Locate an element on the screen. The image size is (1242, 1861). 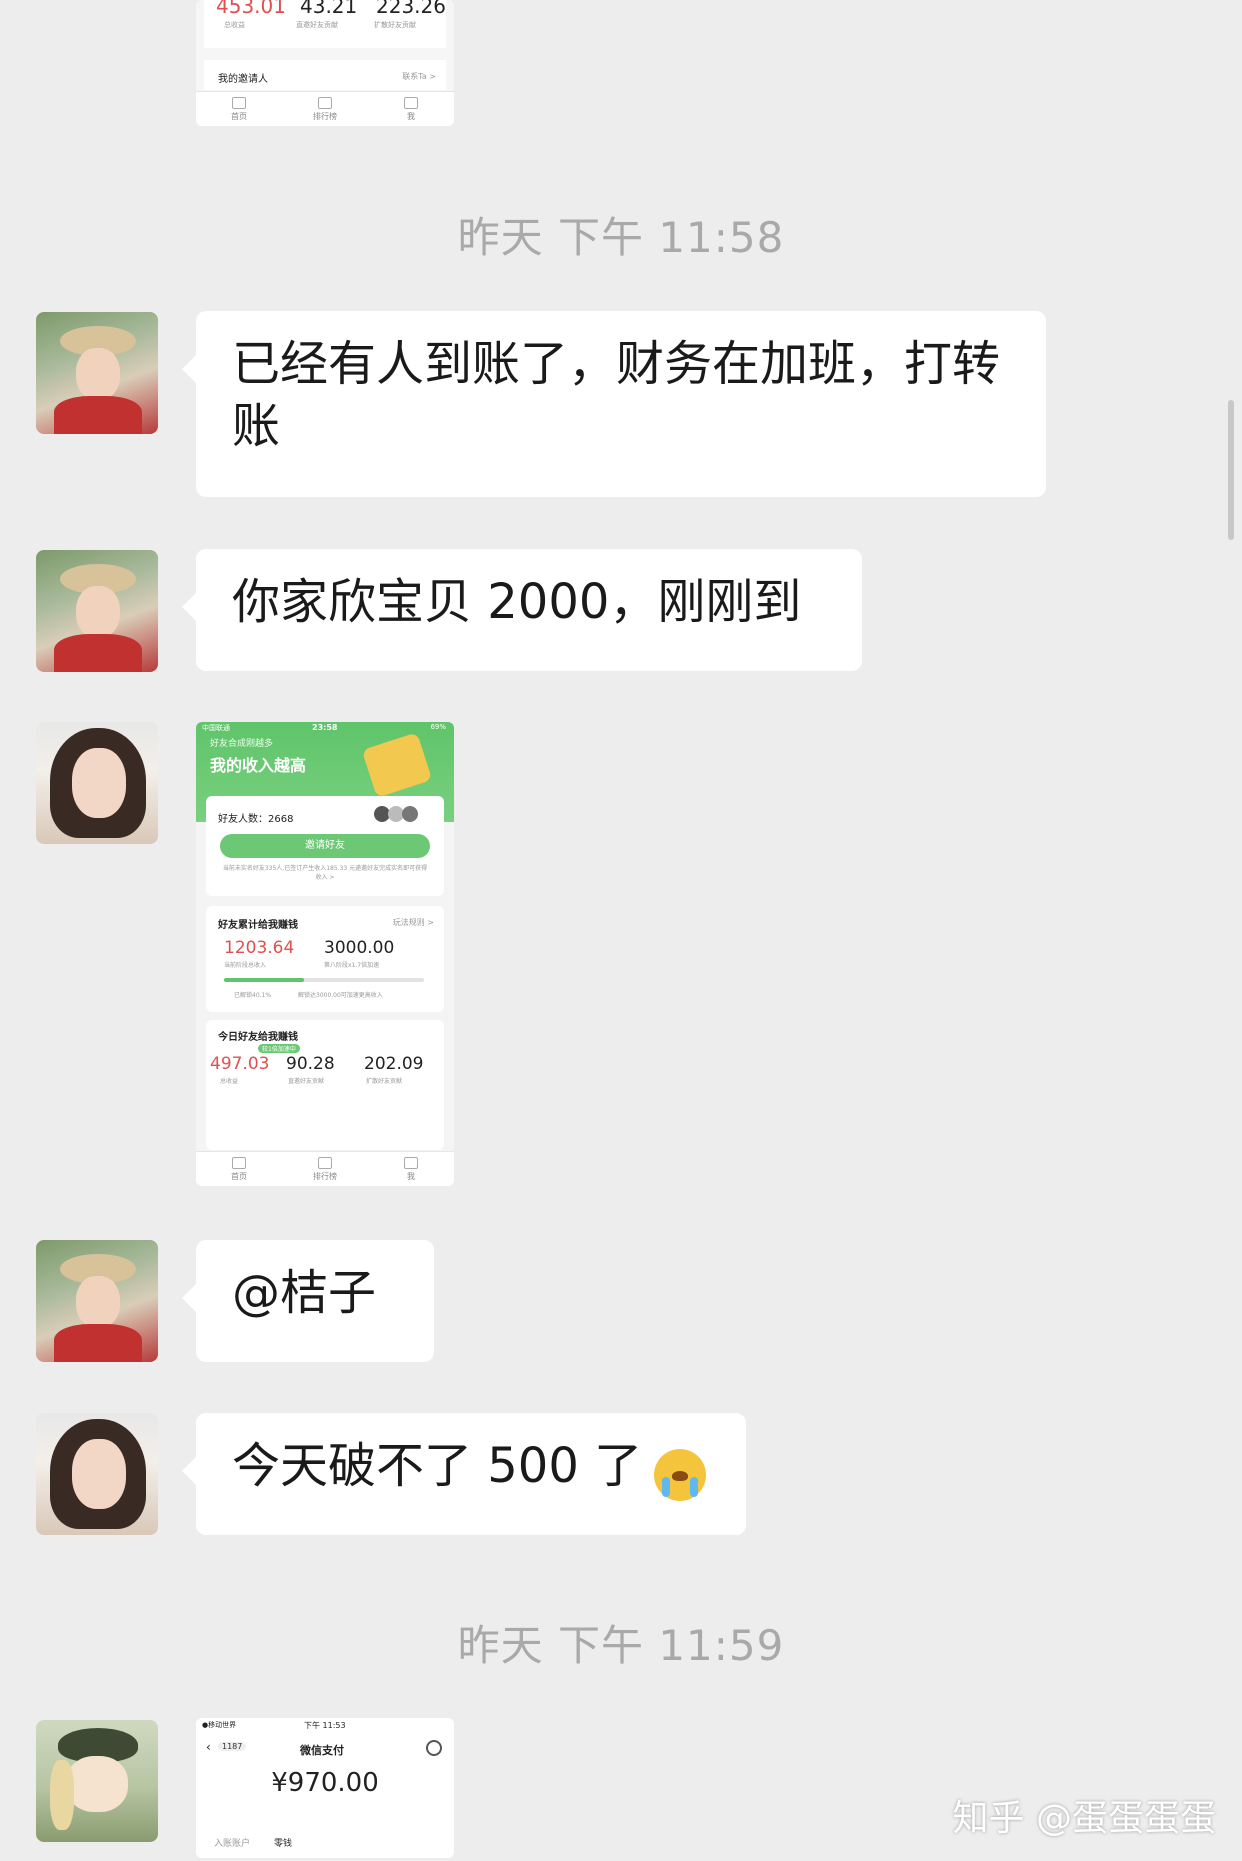
progress-hint: 解锁达3000.00可加速更高收入 is located at coordinates (340, 995).